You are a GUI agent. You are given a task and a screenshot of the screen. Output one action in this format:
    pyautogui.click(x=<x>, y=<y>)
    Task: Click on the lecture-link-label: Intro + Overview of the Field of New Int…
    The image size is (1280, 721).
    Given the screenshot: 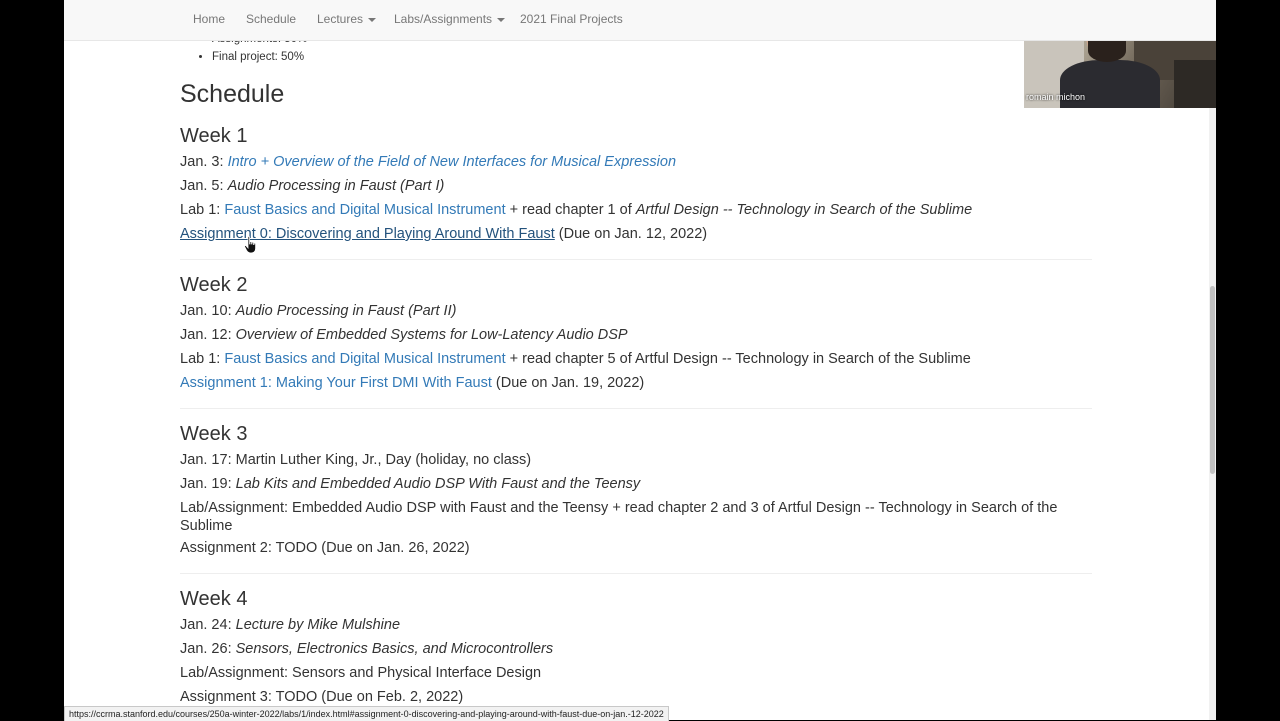 What is the action you would take?
    pyautogui.click(x=452, y=162)
    